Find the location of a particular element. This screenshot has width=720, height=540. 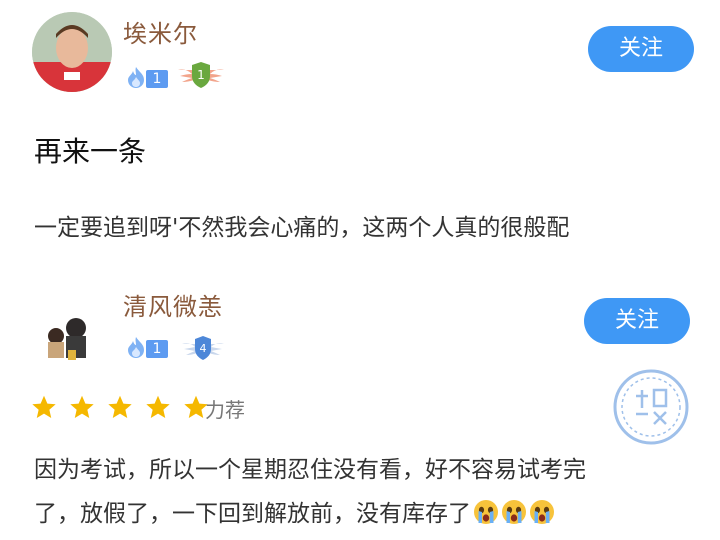

username: 埃米尔 is located at coordinates (160, 31).